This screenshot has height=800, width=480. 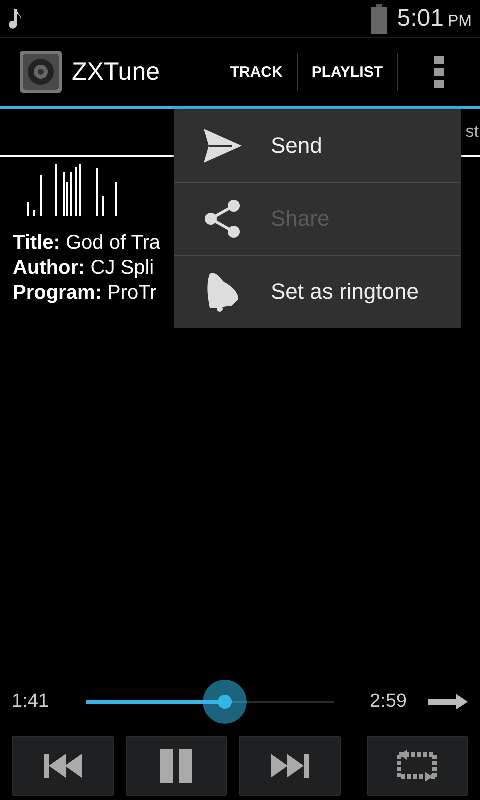 What do you see at coordinates (256, 72) in the screenshot?
I see `action-tab: TRACK` at bounding box center [256, 72].